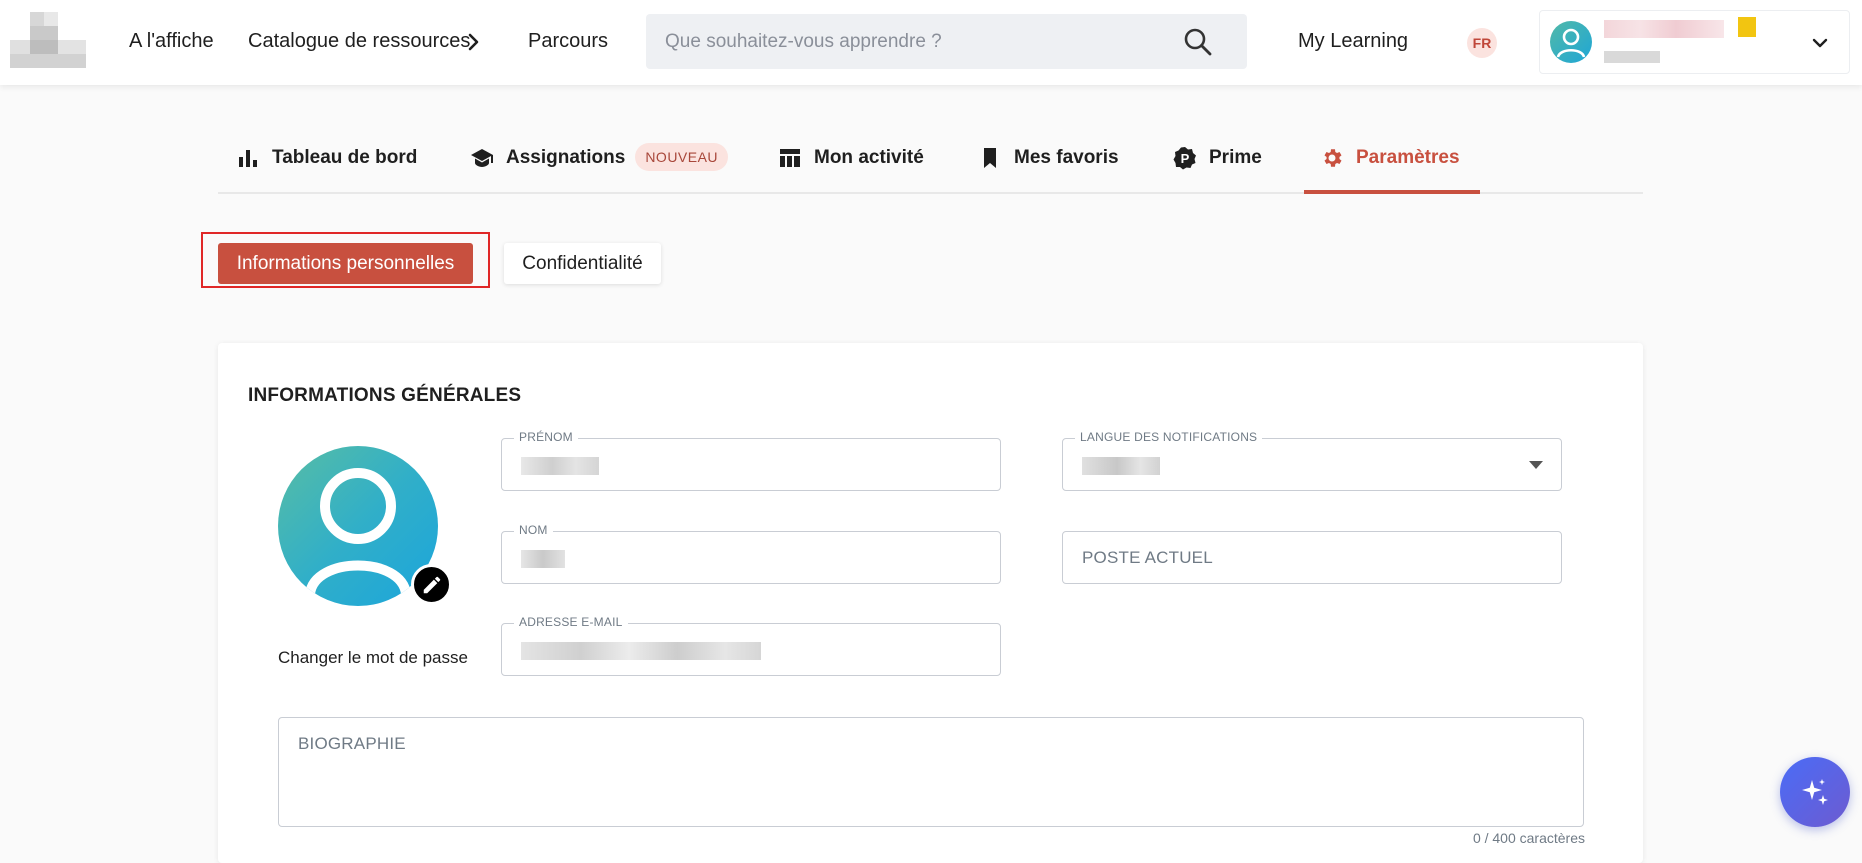 The image size is (1862, 863). I want to click on field-label: LANGUE DES NOTIFICATIONS, so click(1169, 437).